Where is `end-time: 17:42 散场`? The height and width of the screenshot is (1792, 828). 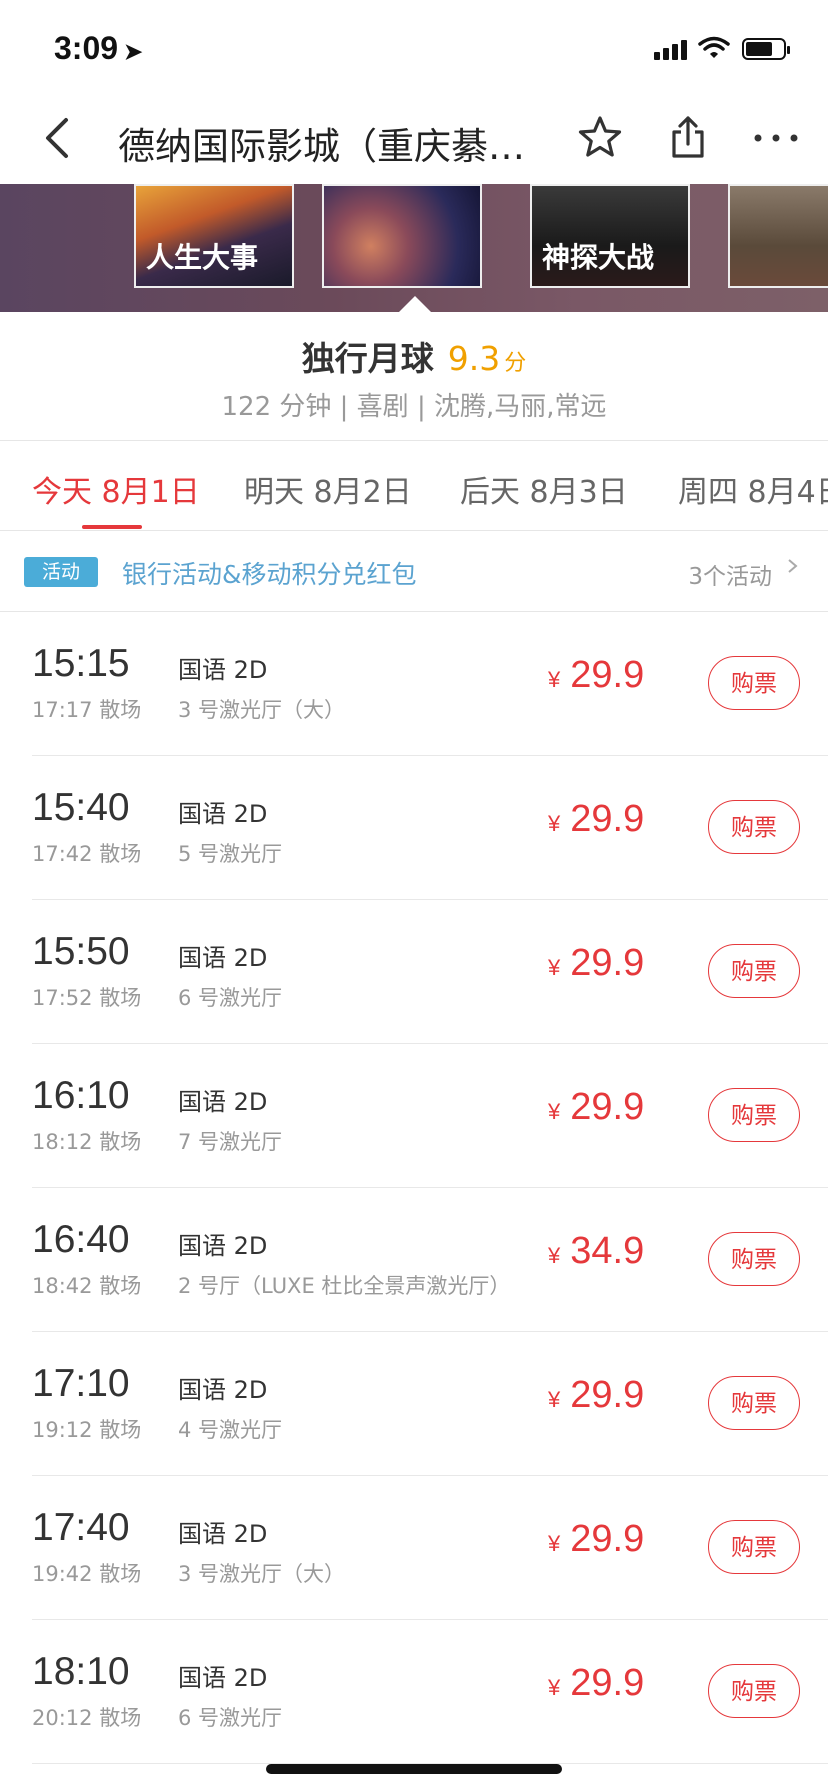 end-time: 17:42 散场 is located at coordinates (87, 854).